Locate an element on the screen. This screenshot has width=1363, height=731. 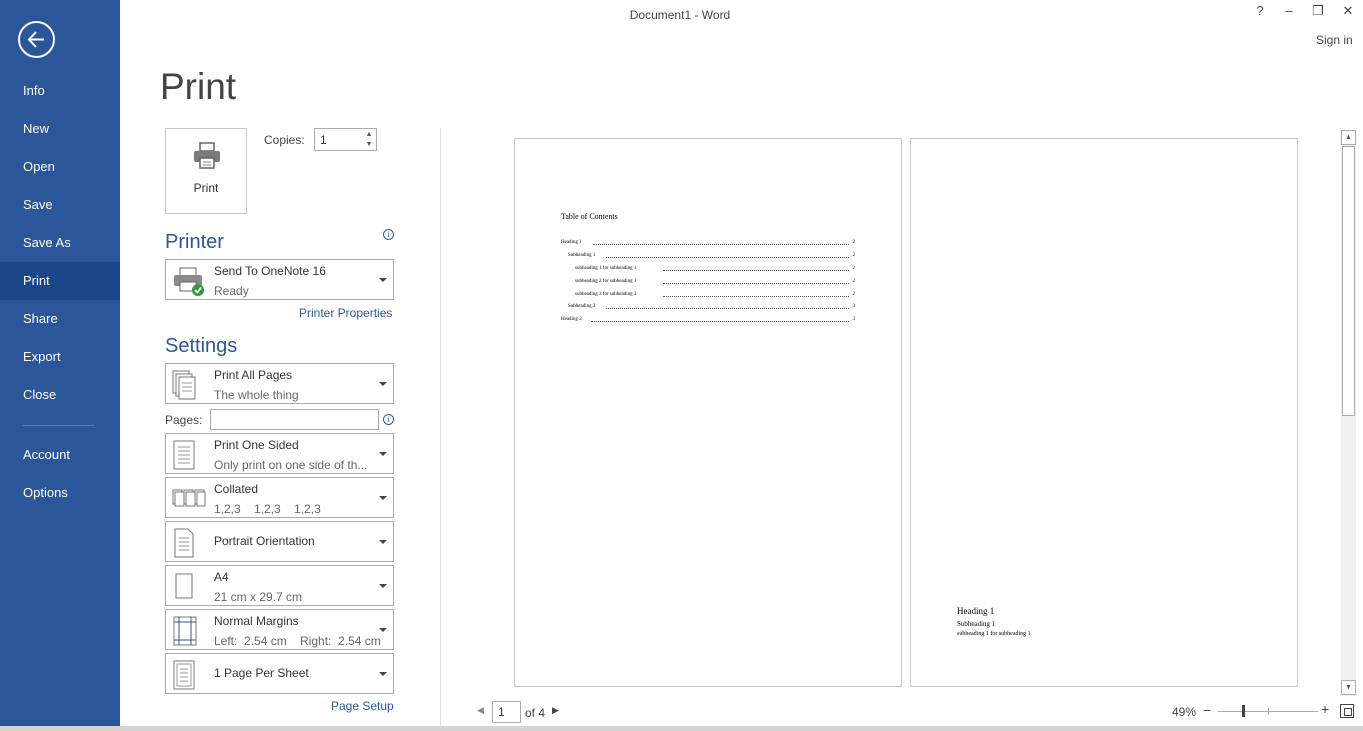
page-number-input: 1 is located at coordinates (506, 712).